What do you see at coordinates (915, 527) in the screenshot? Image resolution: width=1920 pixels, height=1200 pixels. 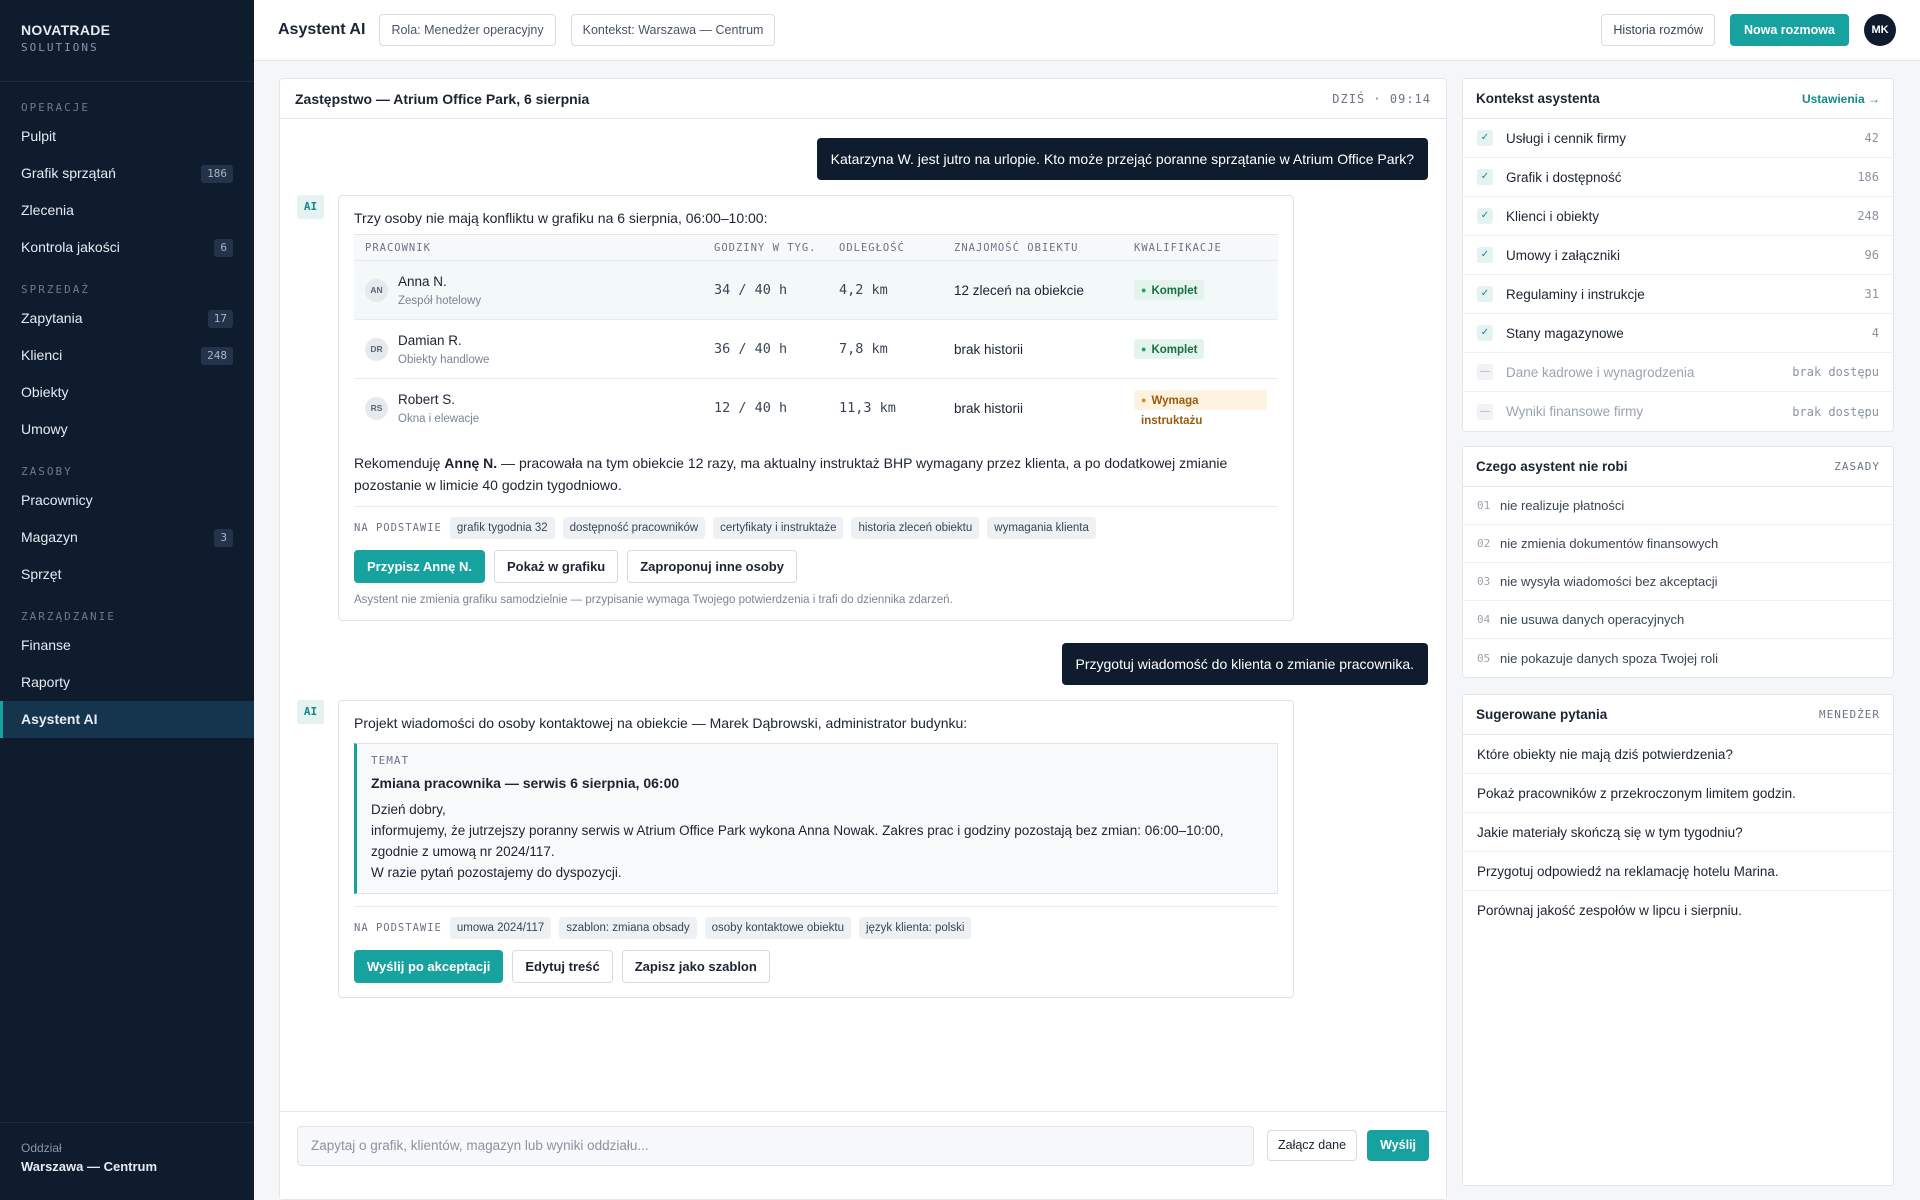 I see `basis-tag: historia zleceń obiektu` at bounding box center [915, 527].